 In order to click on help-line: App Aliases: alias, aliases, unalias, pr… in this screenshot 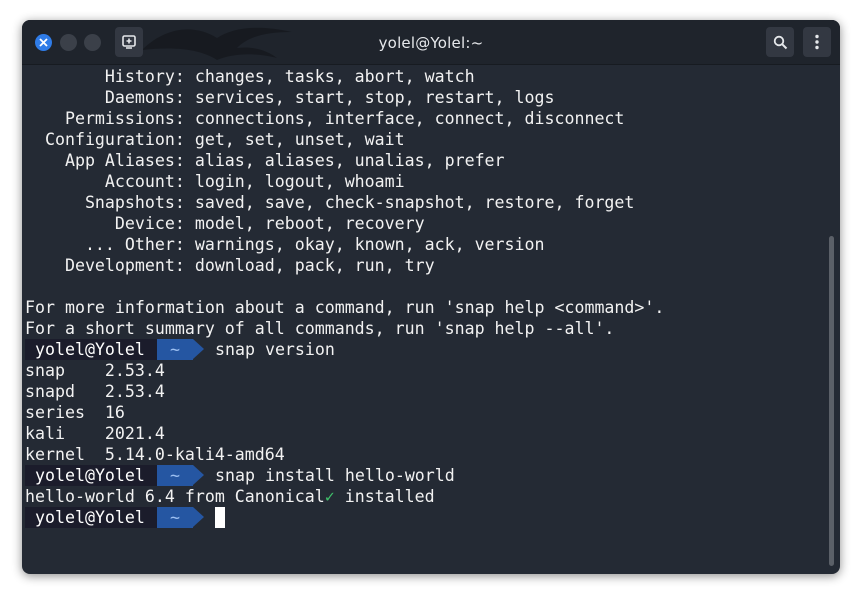, I will do `click(265, 160)`.